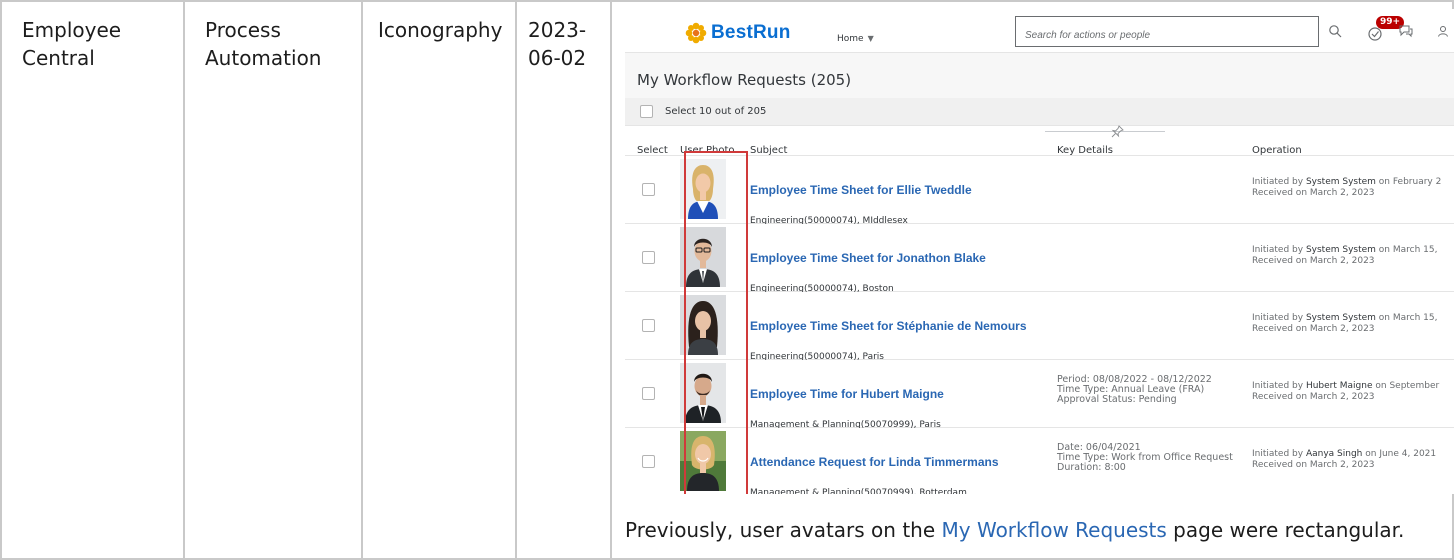 The height and width of the screenshot is (560, 1454). Describe the element at coordinates (1039, 112) in the screenshot. I see `select-bar: Select 10 out of 205` at that location.